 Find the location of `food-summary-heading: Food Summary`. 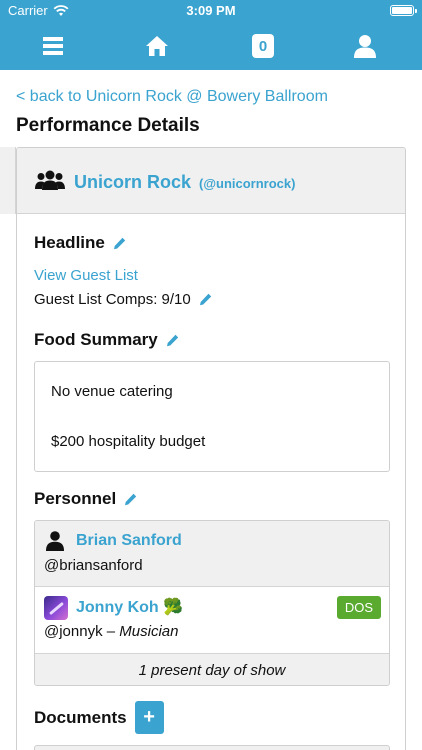

food-summary-heading: Food Summary is located at coordinates (106, 340).